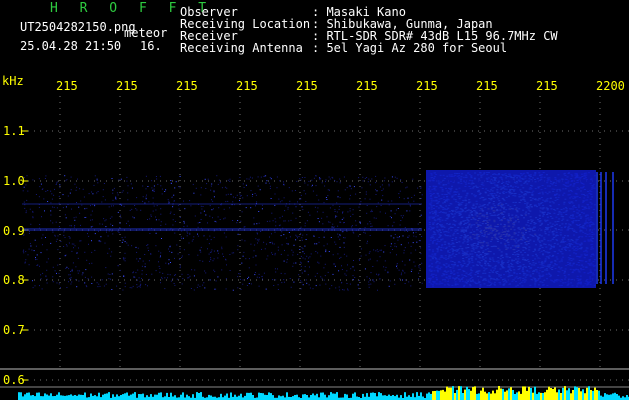  Describe the element at coordinates (13, 81) in the screenshot. I see `yaxis-unit: kHz` at that location.